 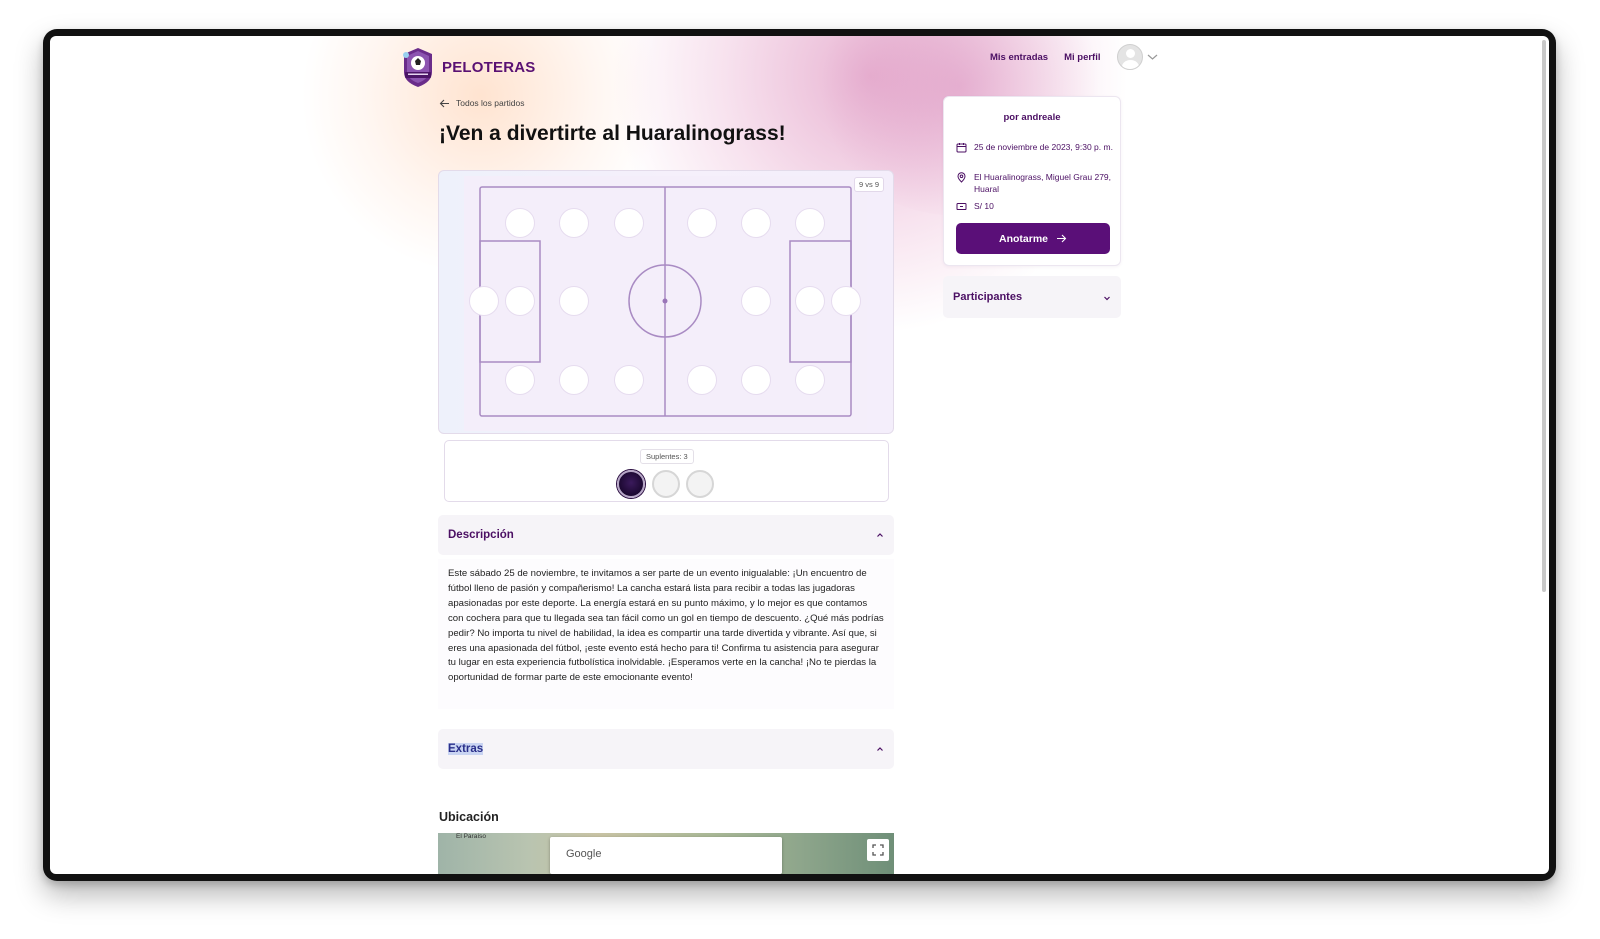 I want to click on map-search-box: Google, so click(x=666, y=855).